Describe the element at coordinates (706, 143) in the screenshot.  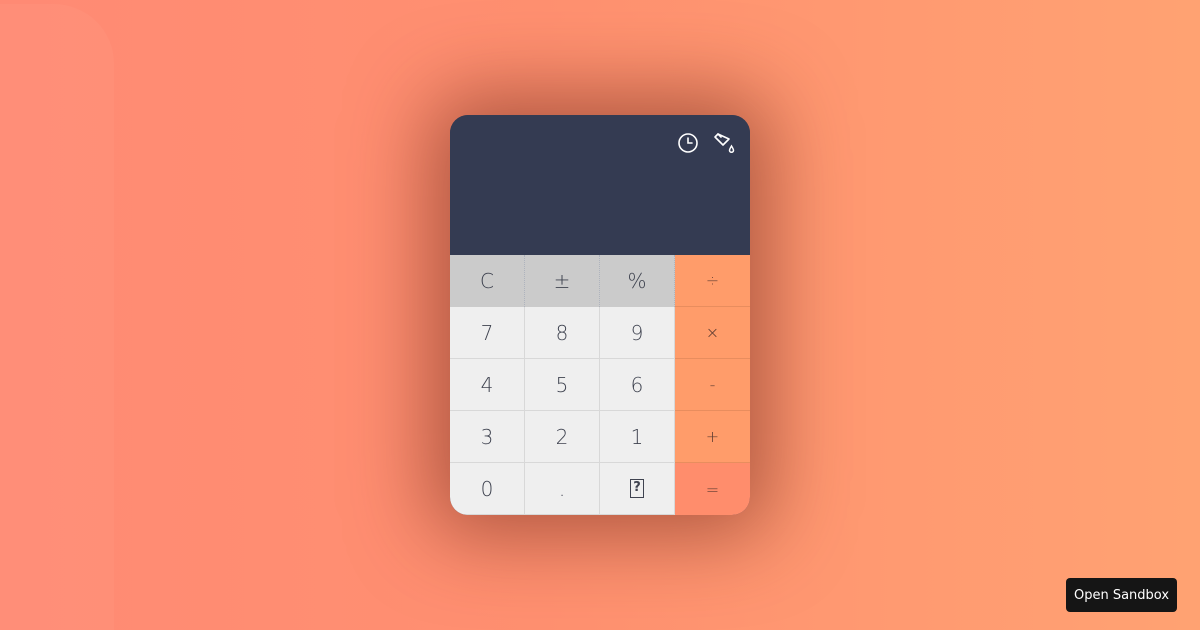
I see `display-toolbar` at that location.